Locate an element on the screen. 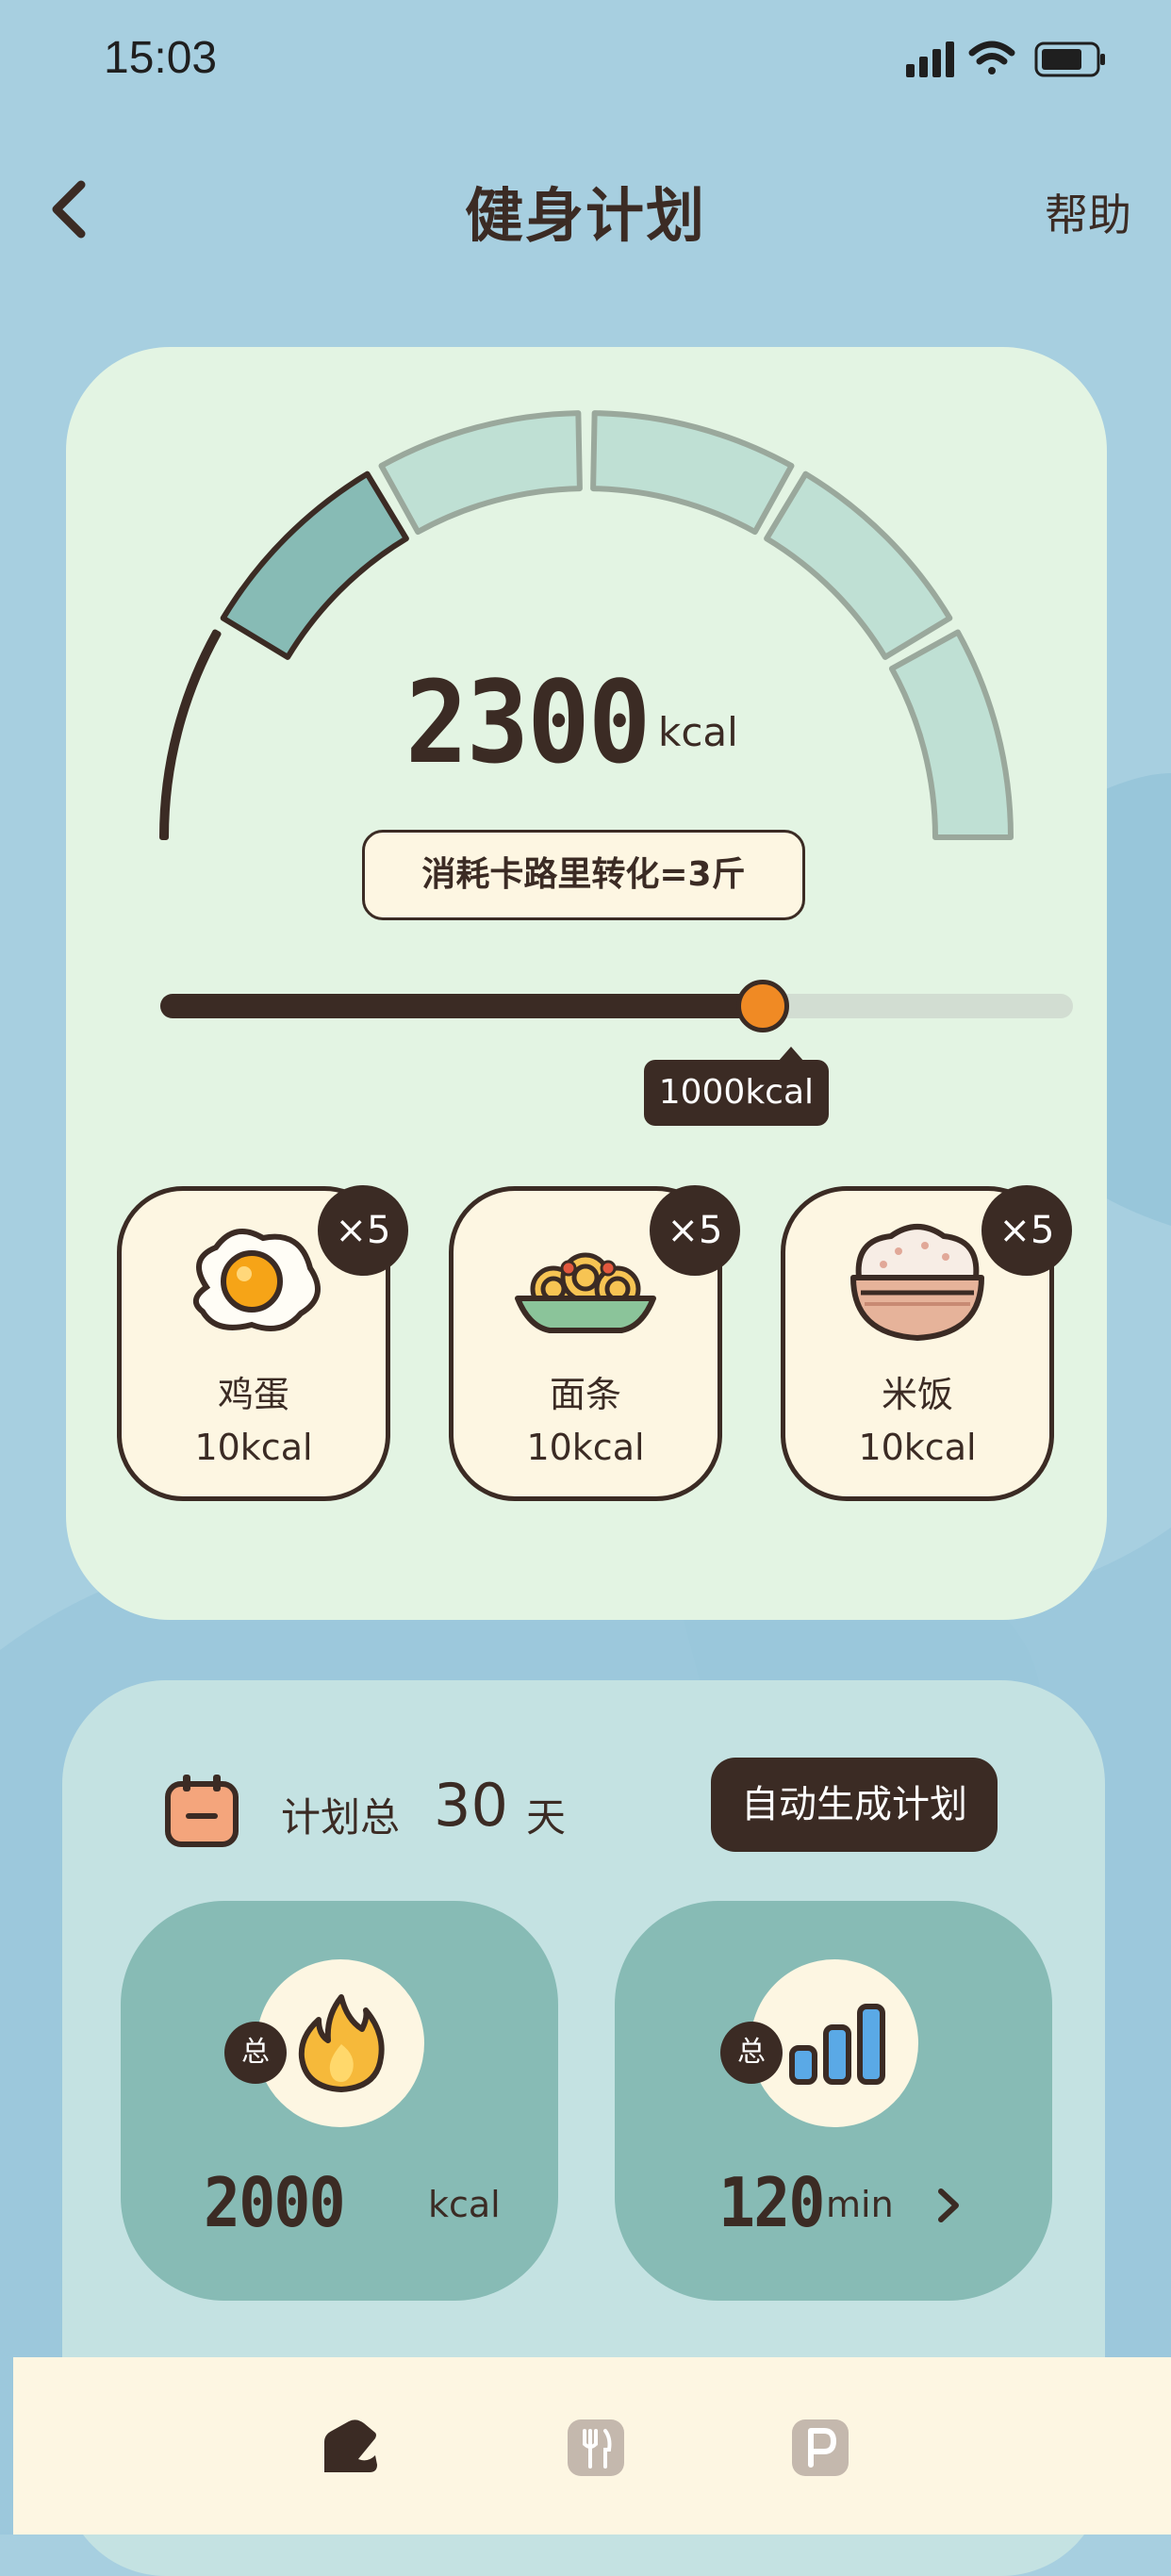 The height and width of the screenshot is (2576, 1171). status-icons is located at coordinates (1005, 59).